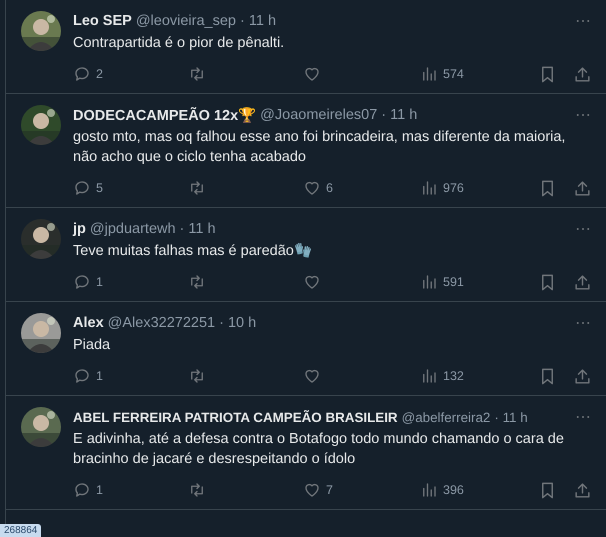 This screenshot has width=606, height=537. I want to click on post-time: · 10 h, so click(237, 323).